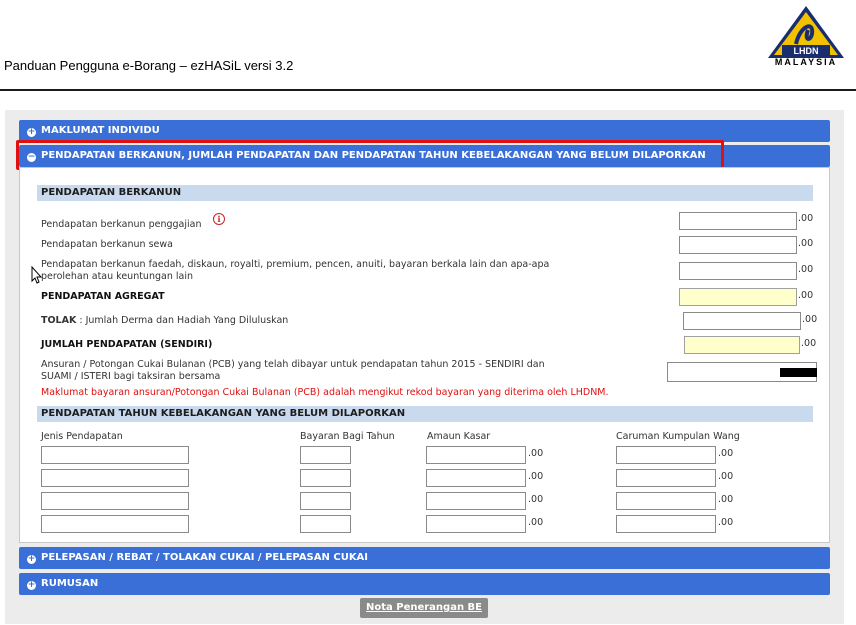 This screenshot has height=625, width=856. I want to click on subheader-pendapatan-berkanun: PENDAPATAN BERKANUN, so click(425, 193).